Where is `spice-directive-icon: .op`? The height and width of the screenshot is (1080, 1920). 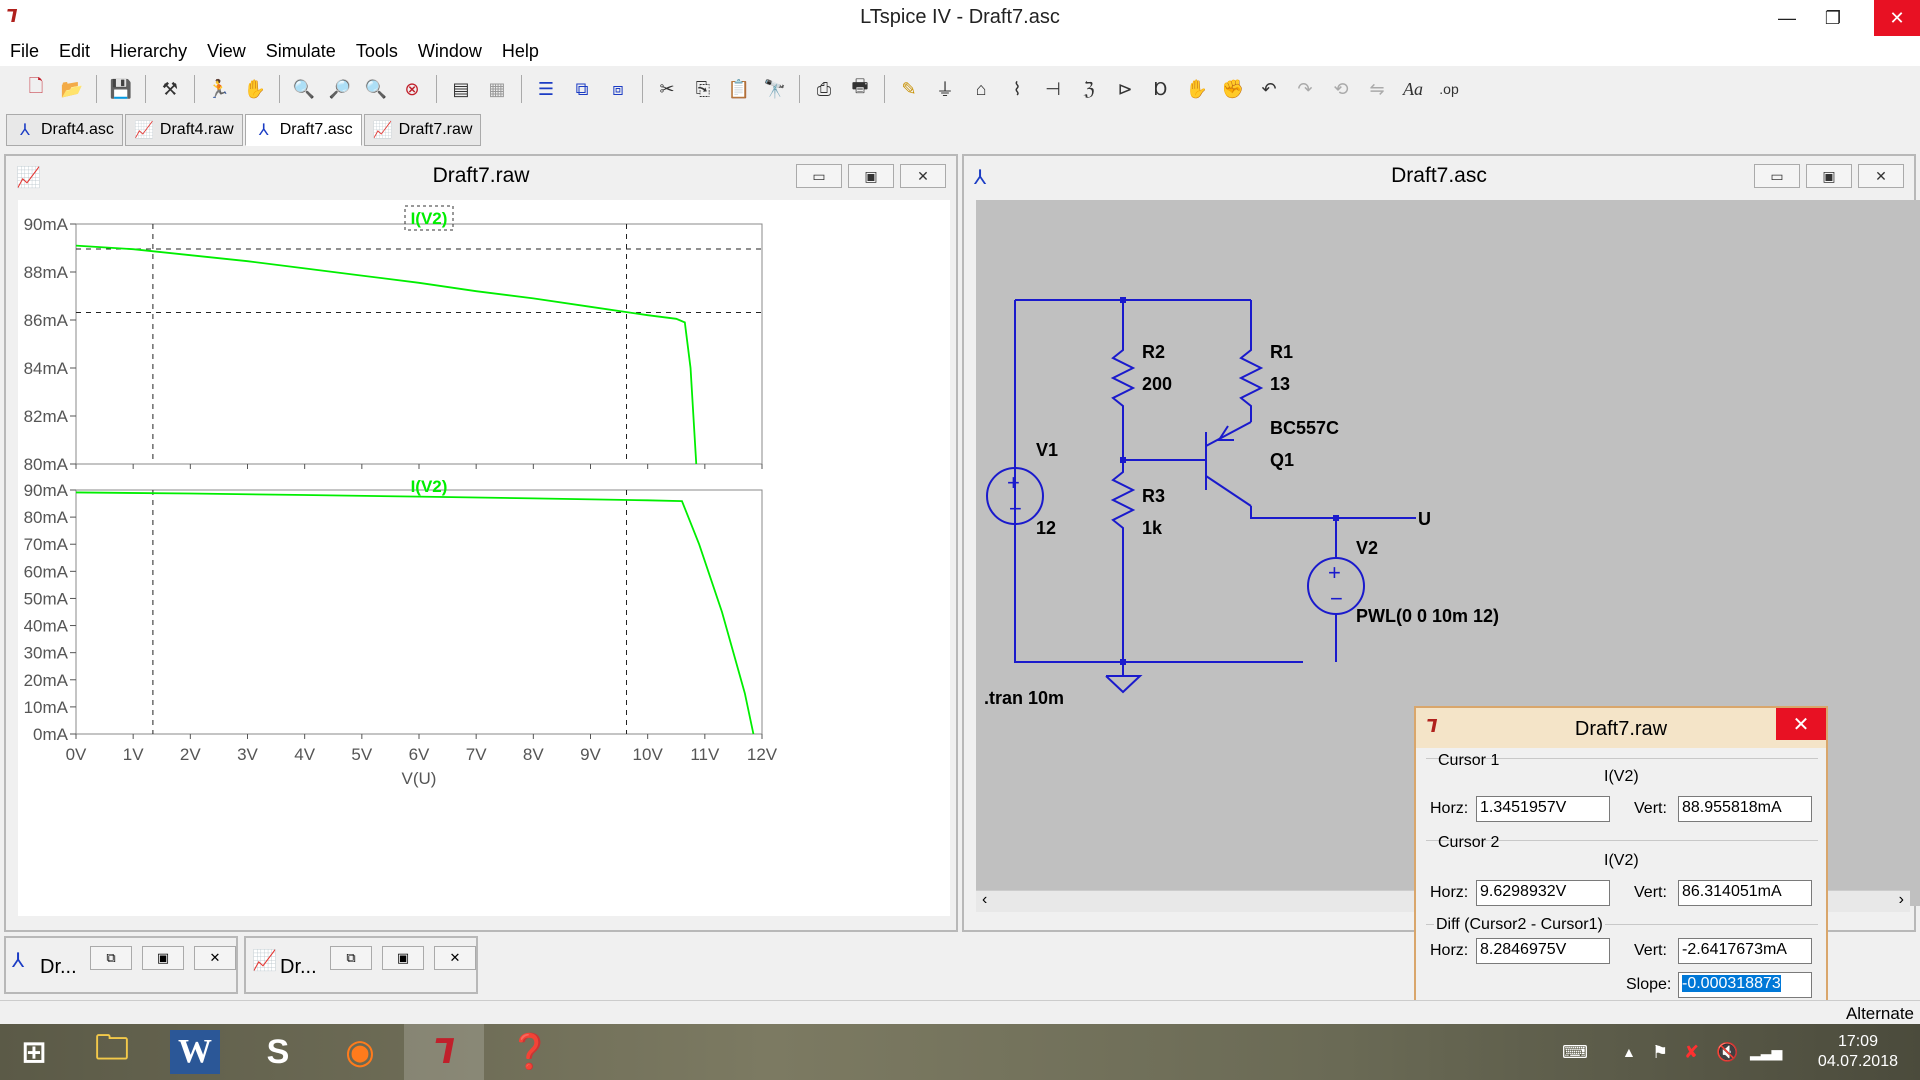 spice-directive-icon: .op is located at coordinates (1449, 89).